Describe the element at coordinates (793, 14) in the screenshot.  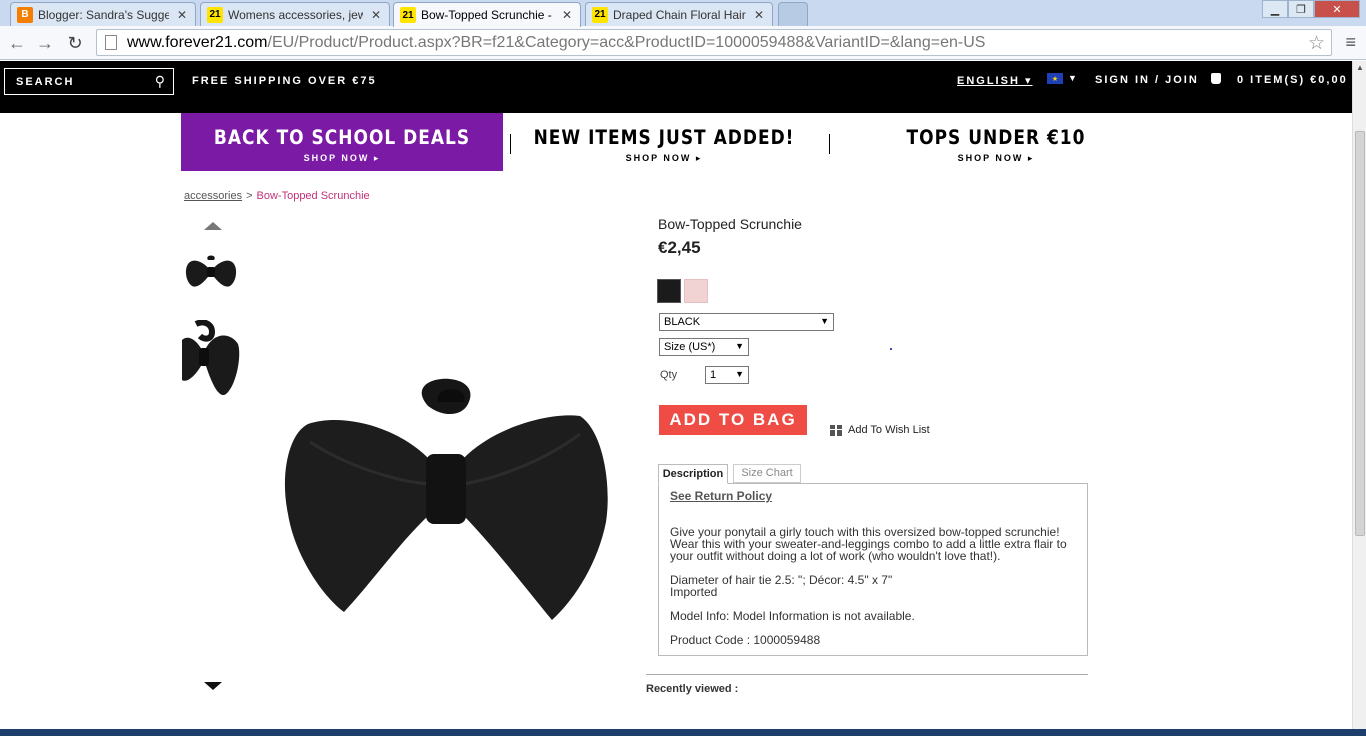
I see `new-tab-button` at that location.